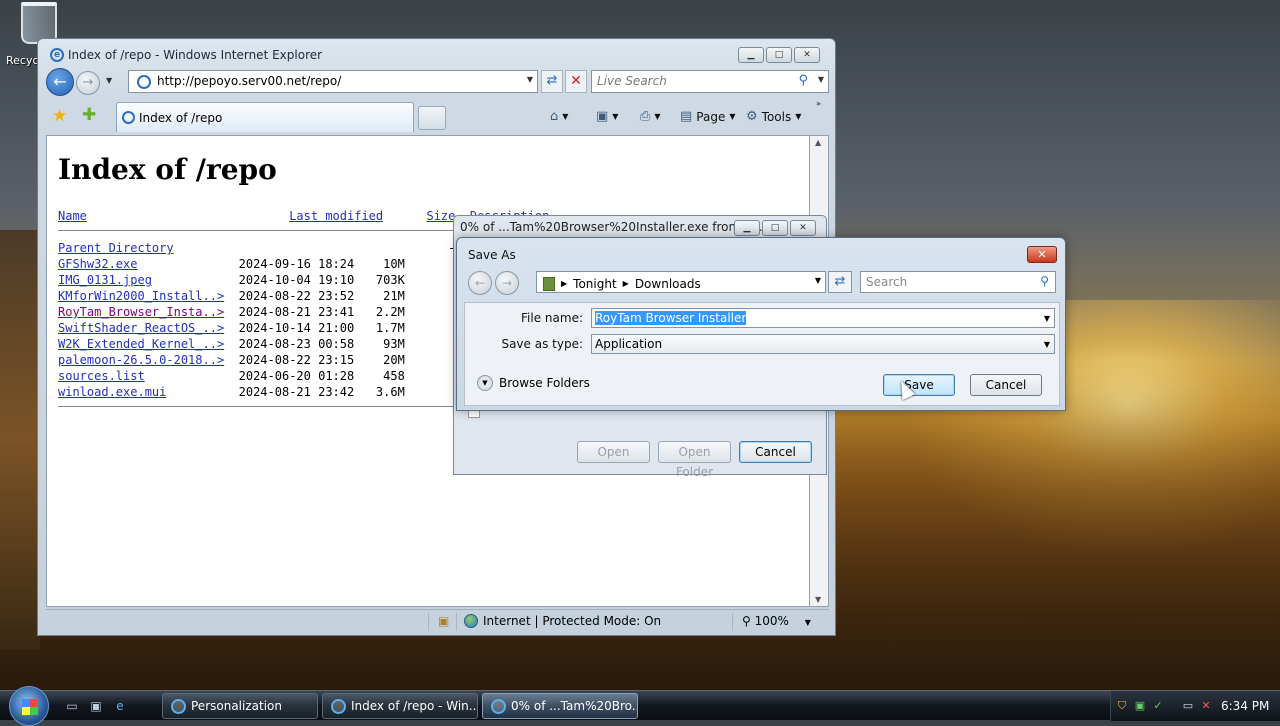 The width and height of the screenshot is (1280, 726). I want to click on network-icon: ▭, so click(1188, 706).